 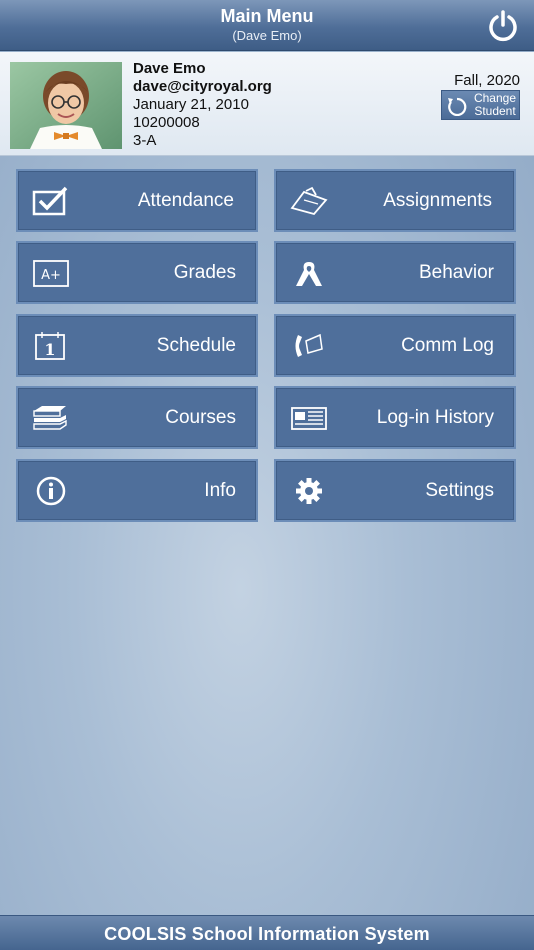 What do you see at coordinates (456, 272) in the screenshot?
I see `behavior-label: Behavior` at bounding box center [456, 272].